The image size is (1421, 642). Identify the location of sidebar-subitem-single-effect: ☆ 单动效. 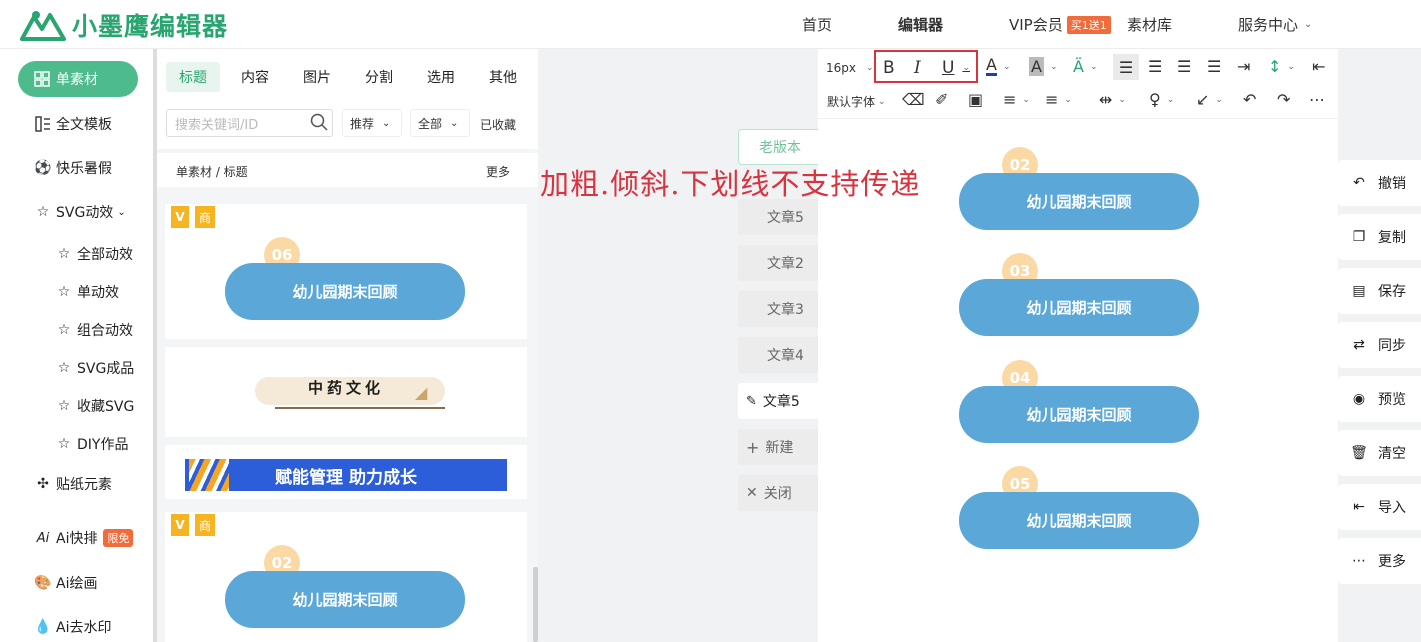
(87, 292).